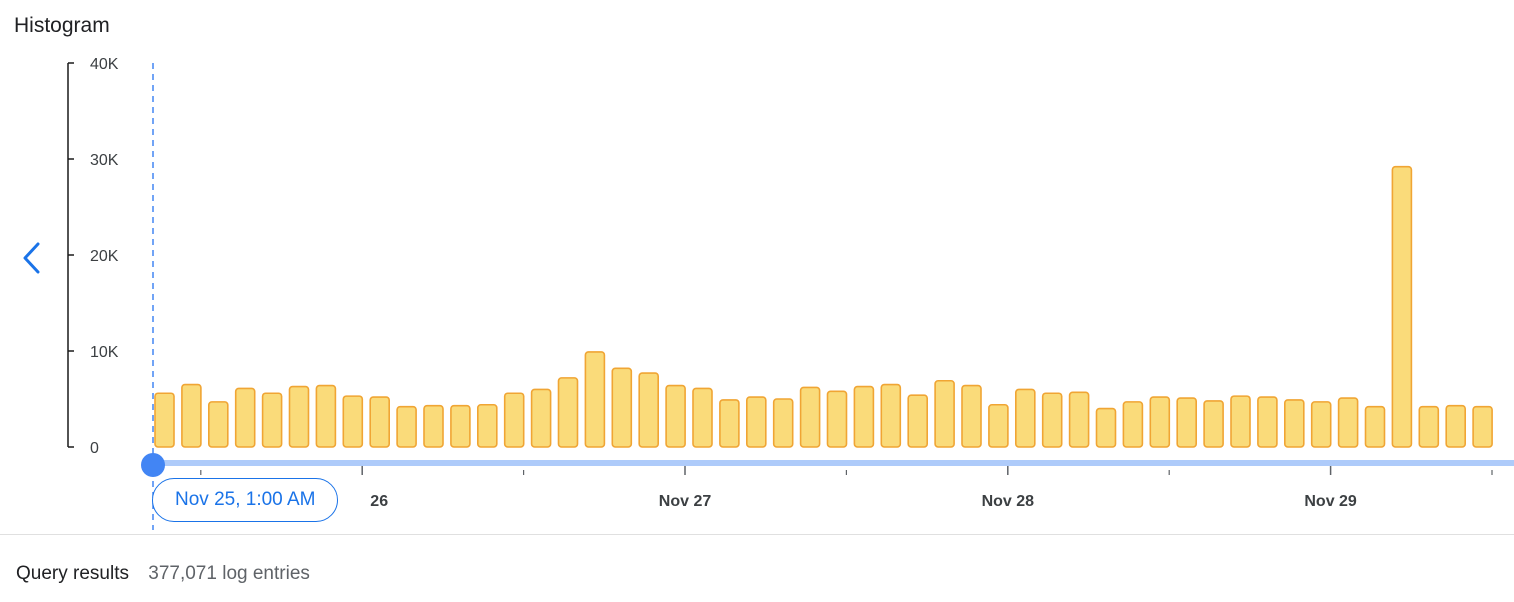 The image size is (1514, 602). What do you see at coordinates (72, 573) in the screenshot?
I see `query-results-label: Query results` at bounding box center [72, 573].